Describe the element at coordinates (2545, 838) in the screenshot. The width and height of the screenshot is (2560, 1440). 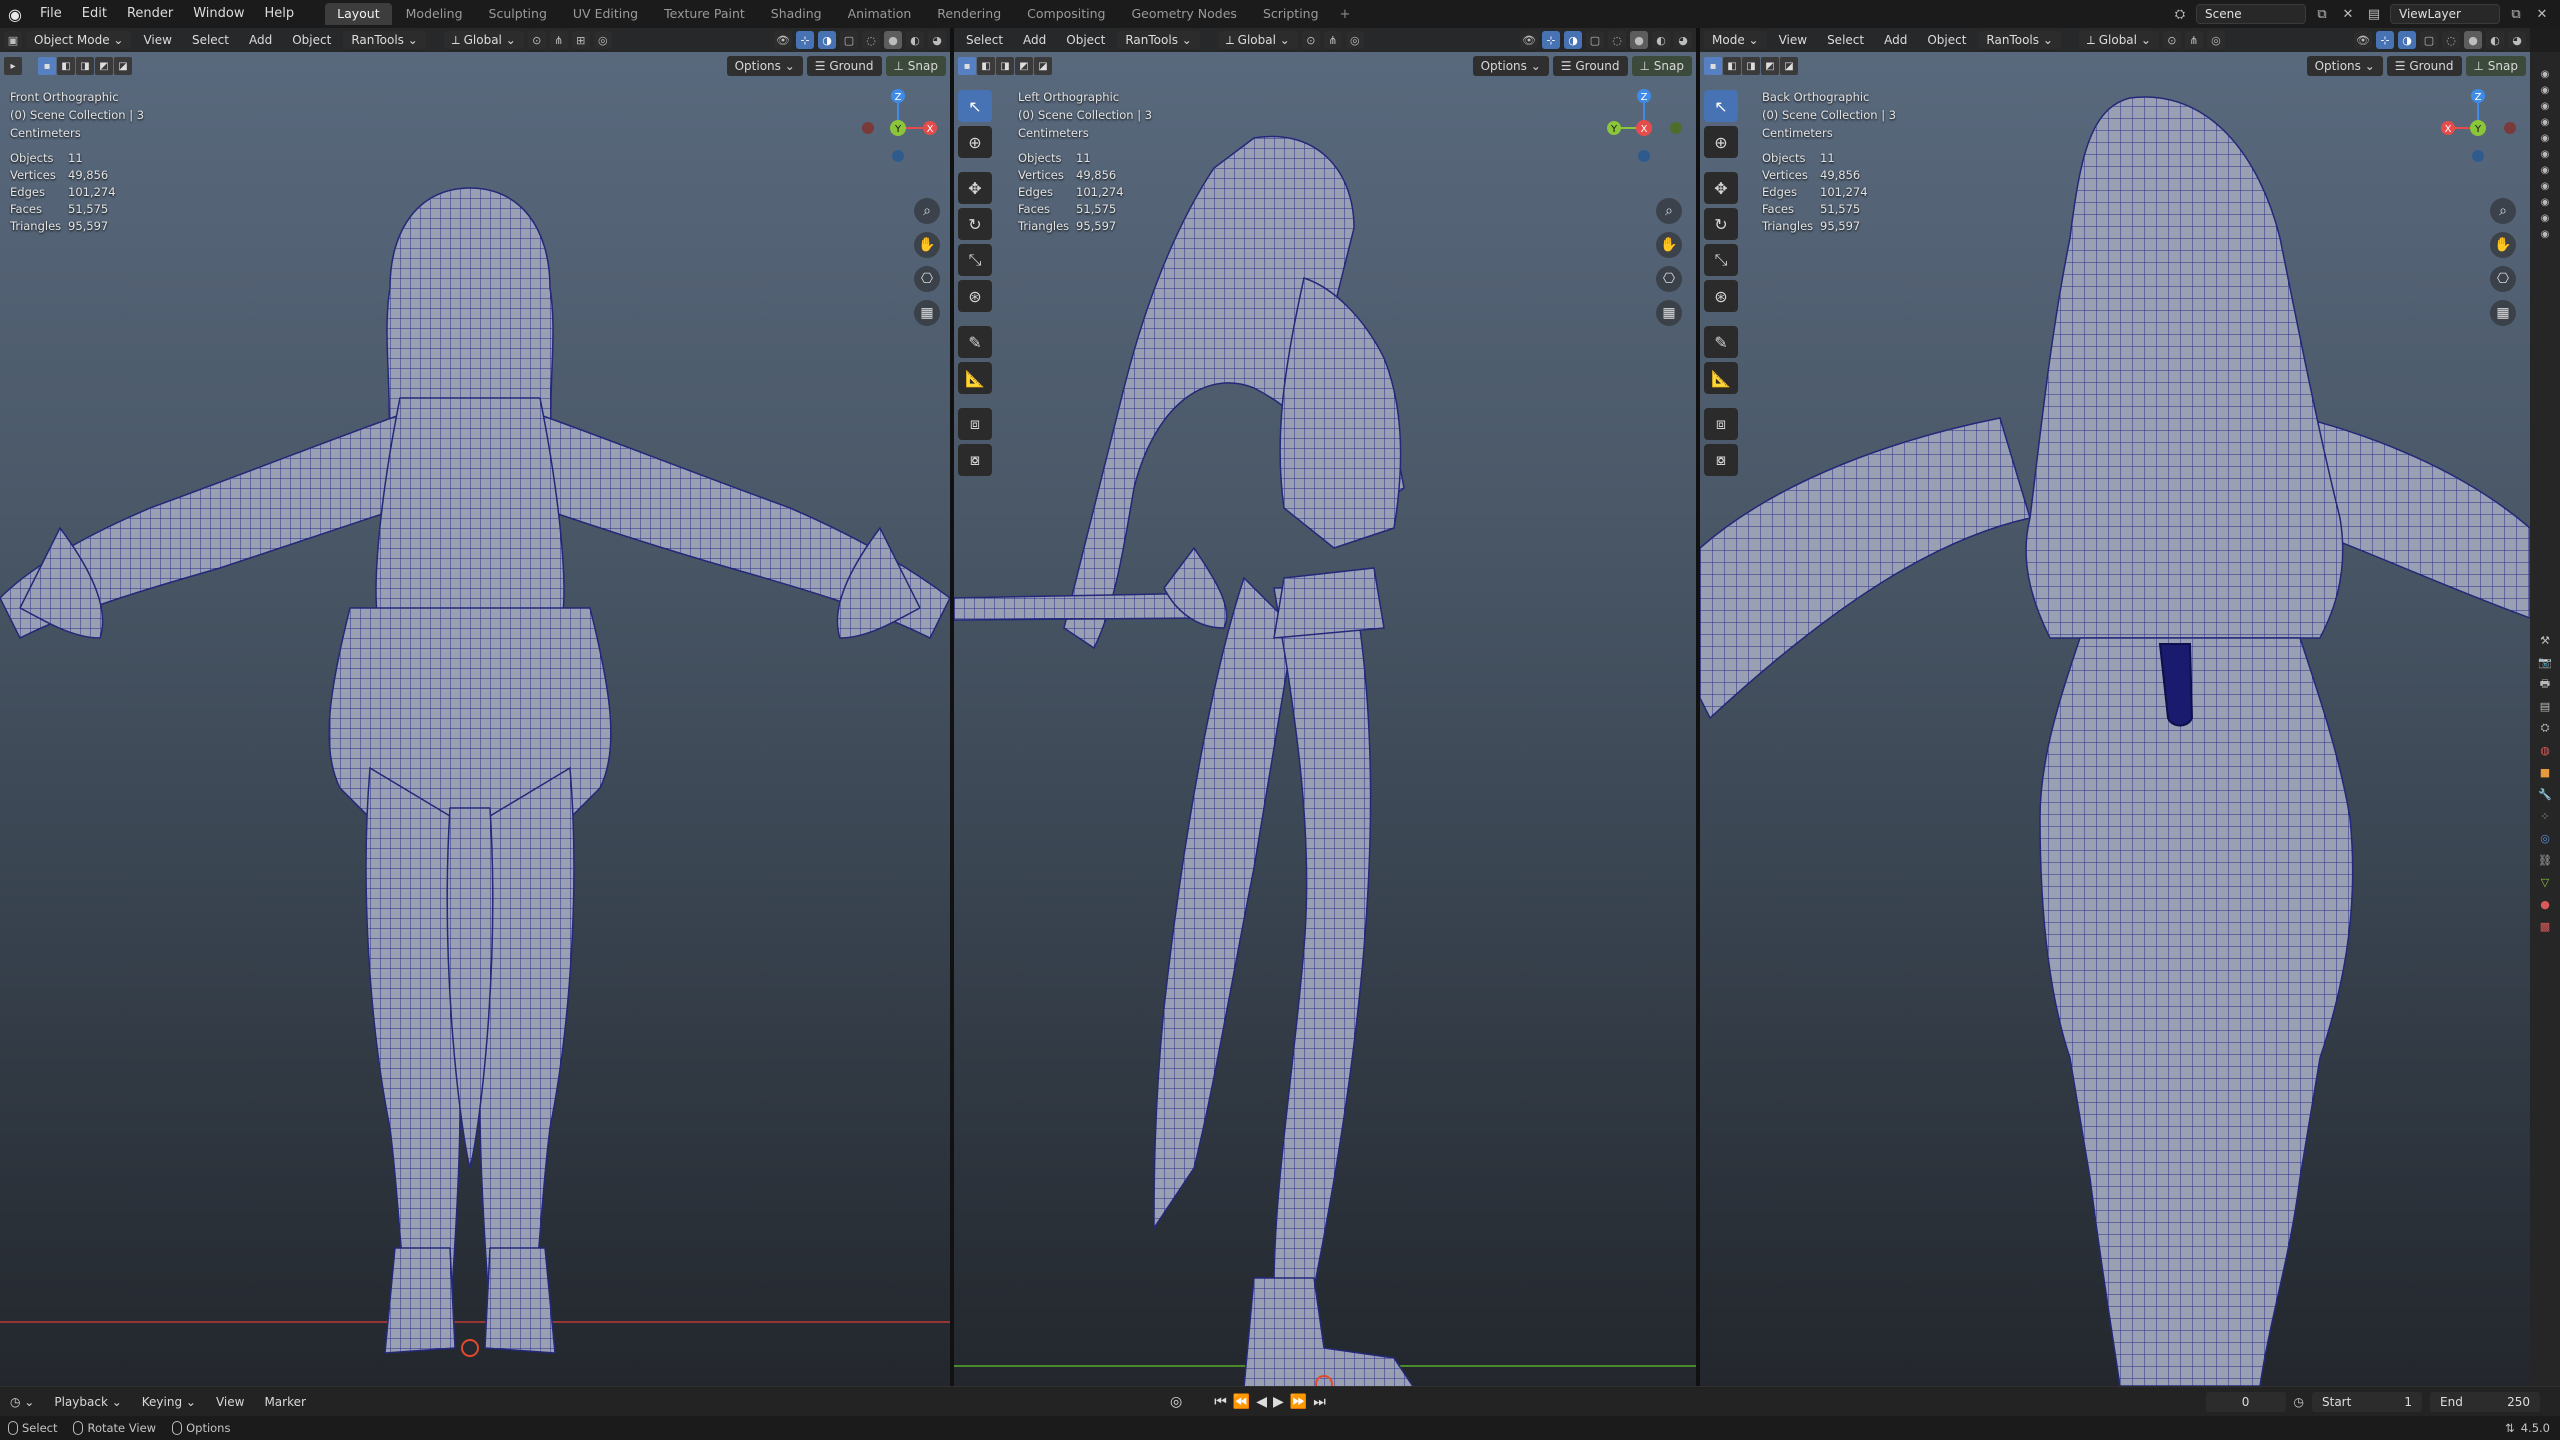
I see `physics-properties-icon: ◎` at that location.